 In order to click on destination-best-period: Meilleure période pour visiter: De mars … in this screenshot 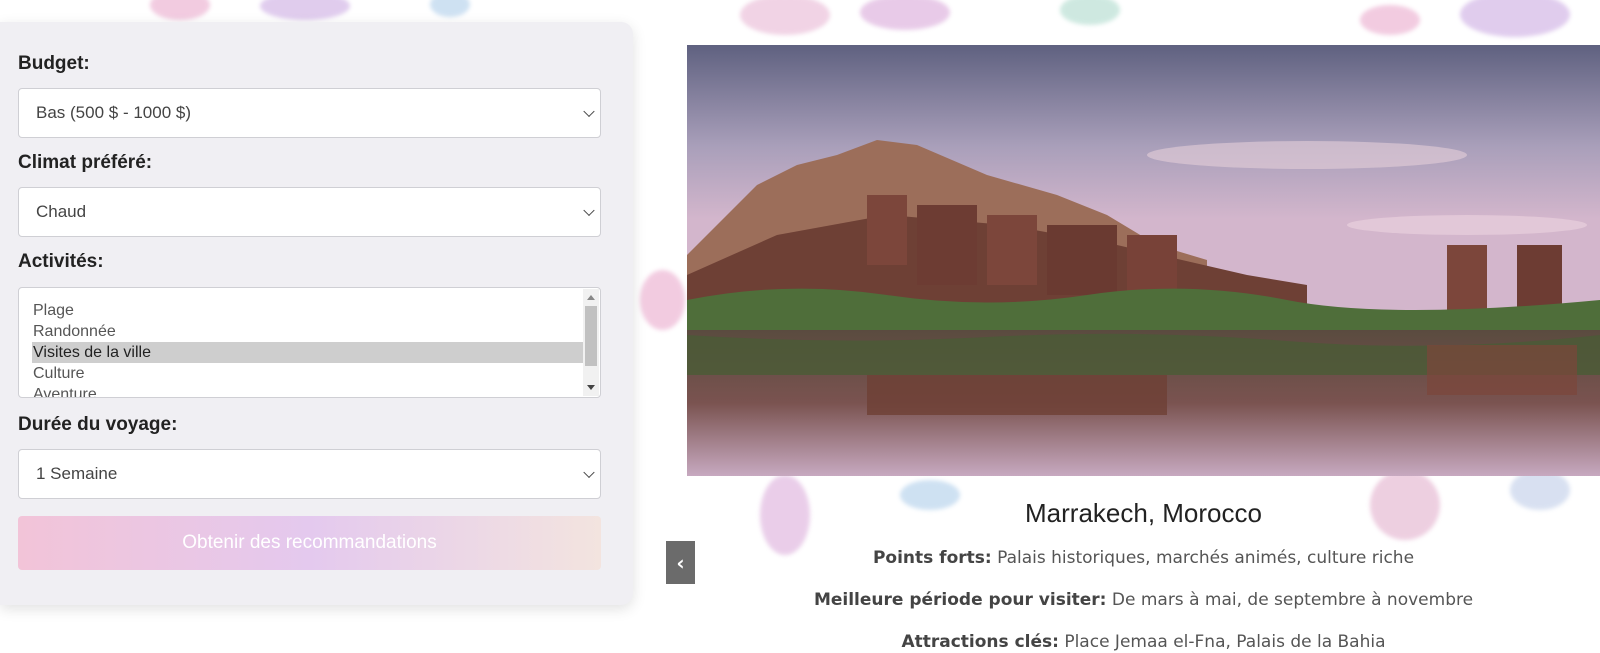, I will do `click(1143, 600)`.